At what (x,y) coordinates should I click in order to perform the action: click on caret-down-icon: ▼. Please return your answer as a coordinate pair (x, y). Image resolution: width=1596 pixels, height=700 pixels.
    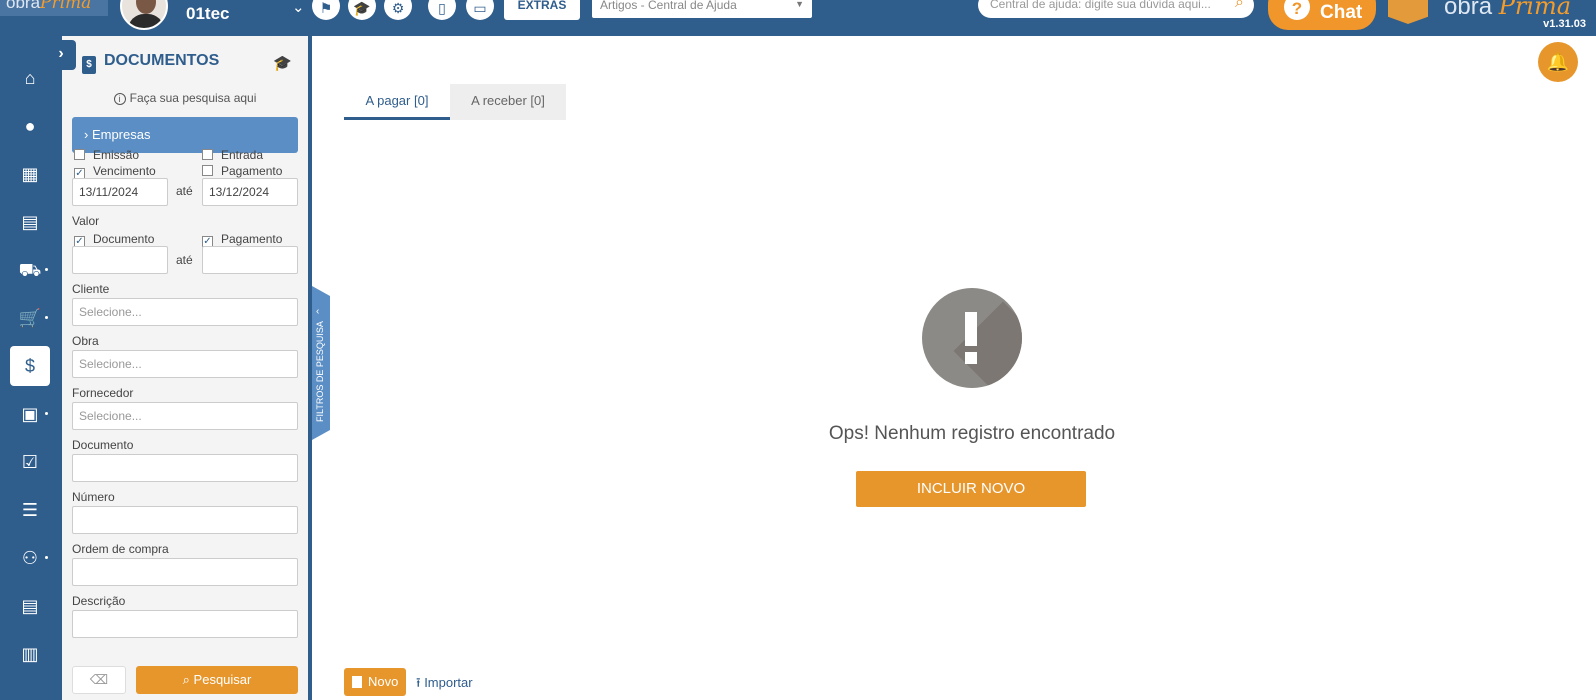
    Looking at the image, I should click on (799, 4).